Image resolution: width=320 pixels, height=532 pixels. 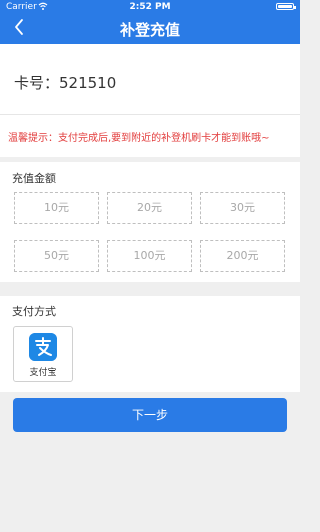 What do you see at coordinates (242, 256) in the screenshot?
I see `amount-option-200: 200元` at bounding box center [242, 256].